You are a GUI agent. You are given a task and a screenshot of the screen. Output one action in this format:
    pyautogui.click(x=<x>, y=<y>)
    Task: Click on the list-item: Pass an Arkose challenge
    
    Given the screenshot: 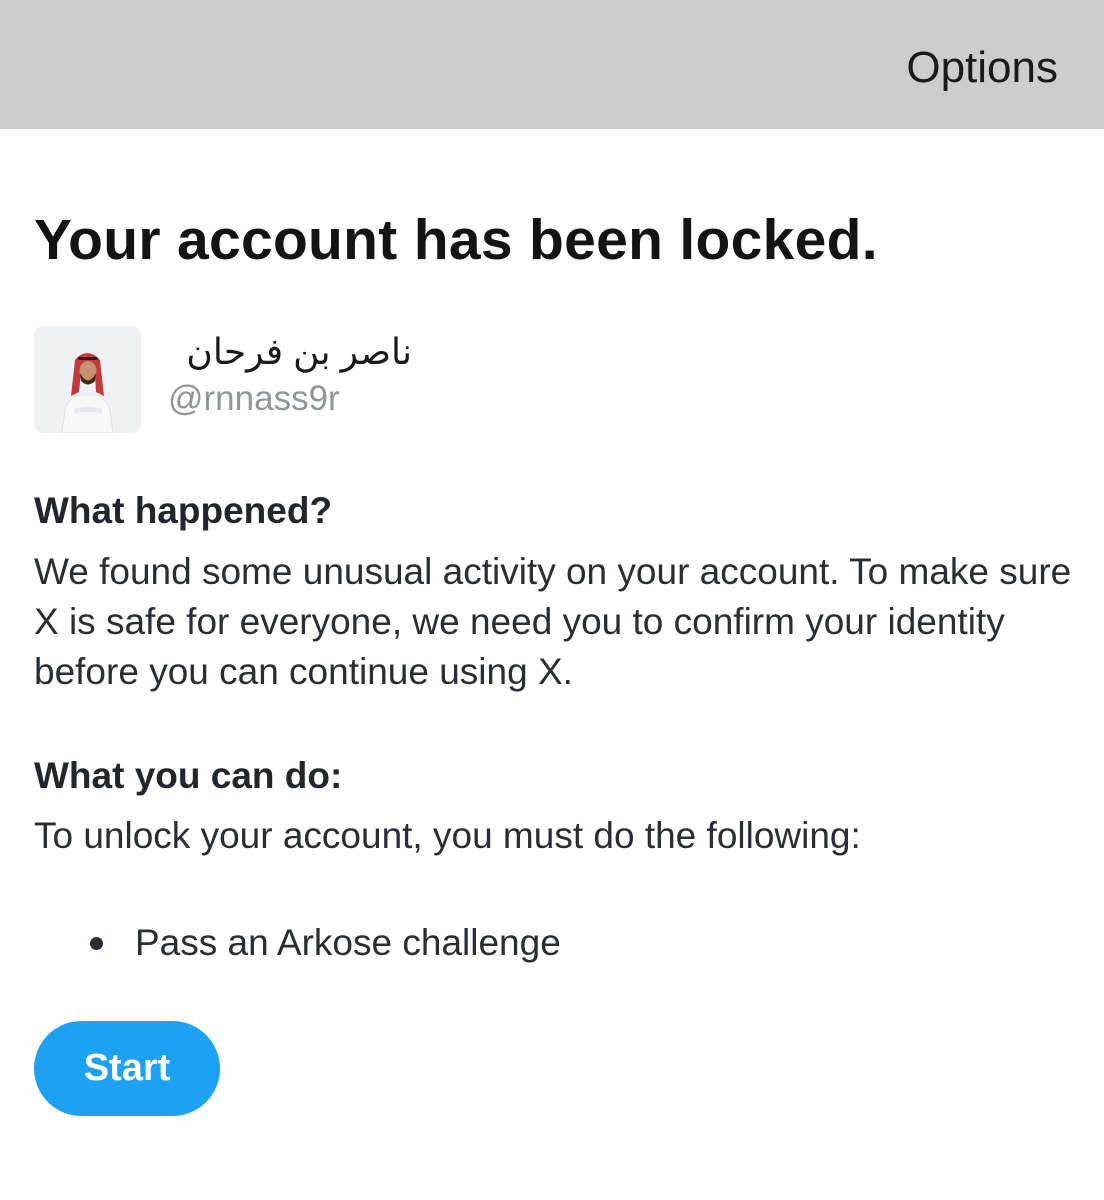 What is the action you would take?
    pyautogui.click(x=297, y=943)
    